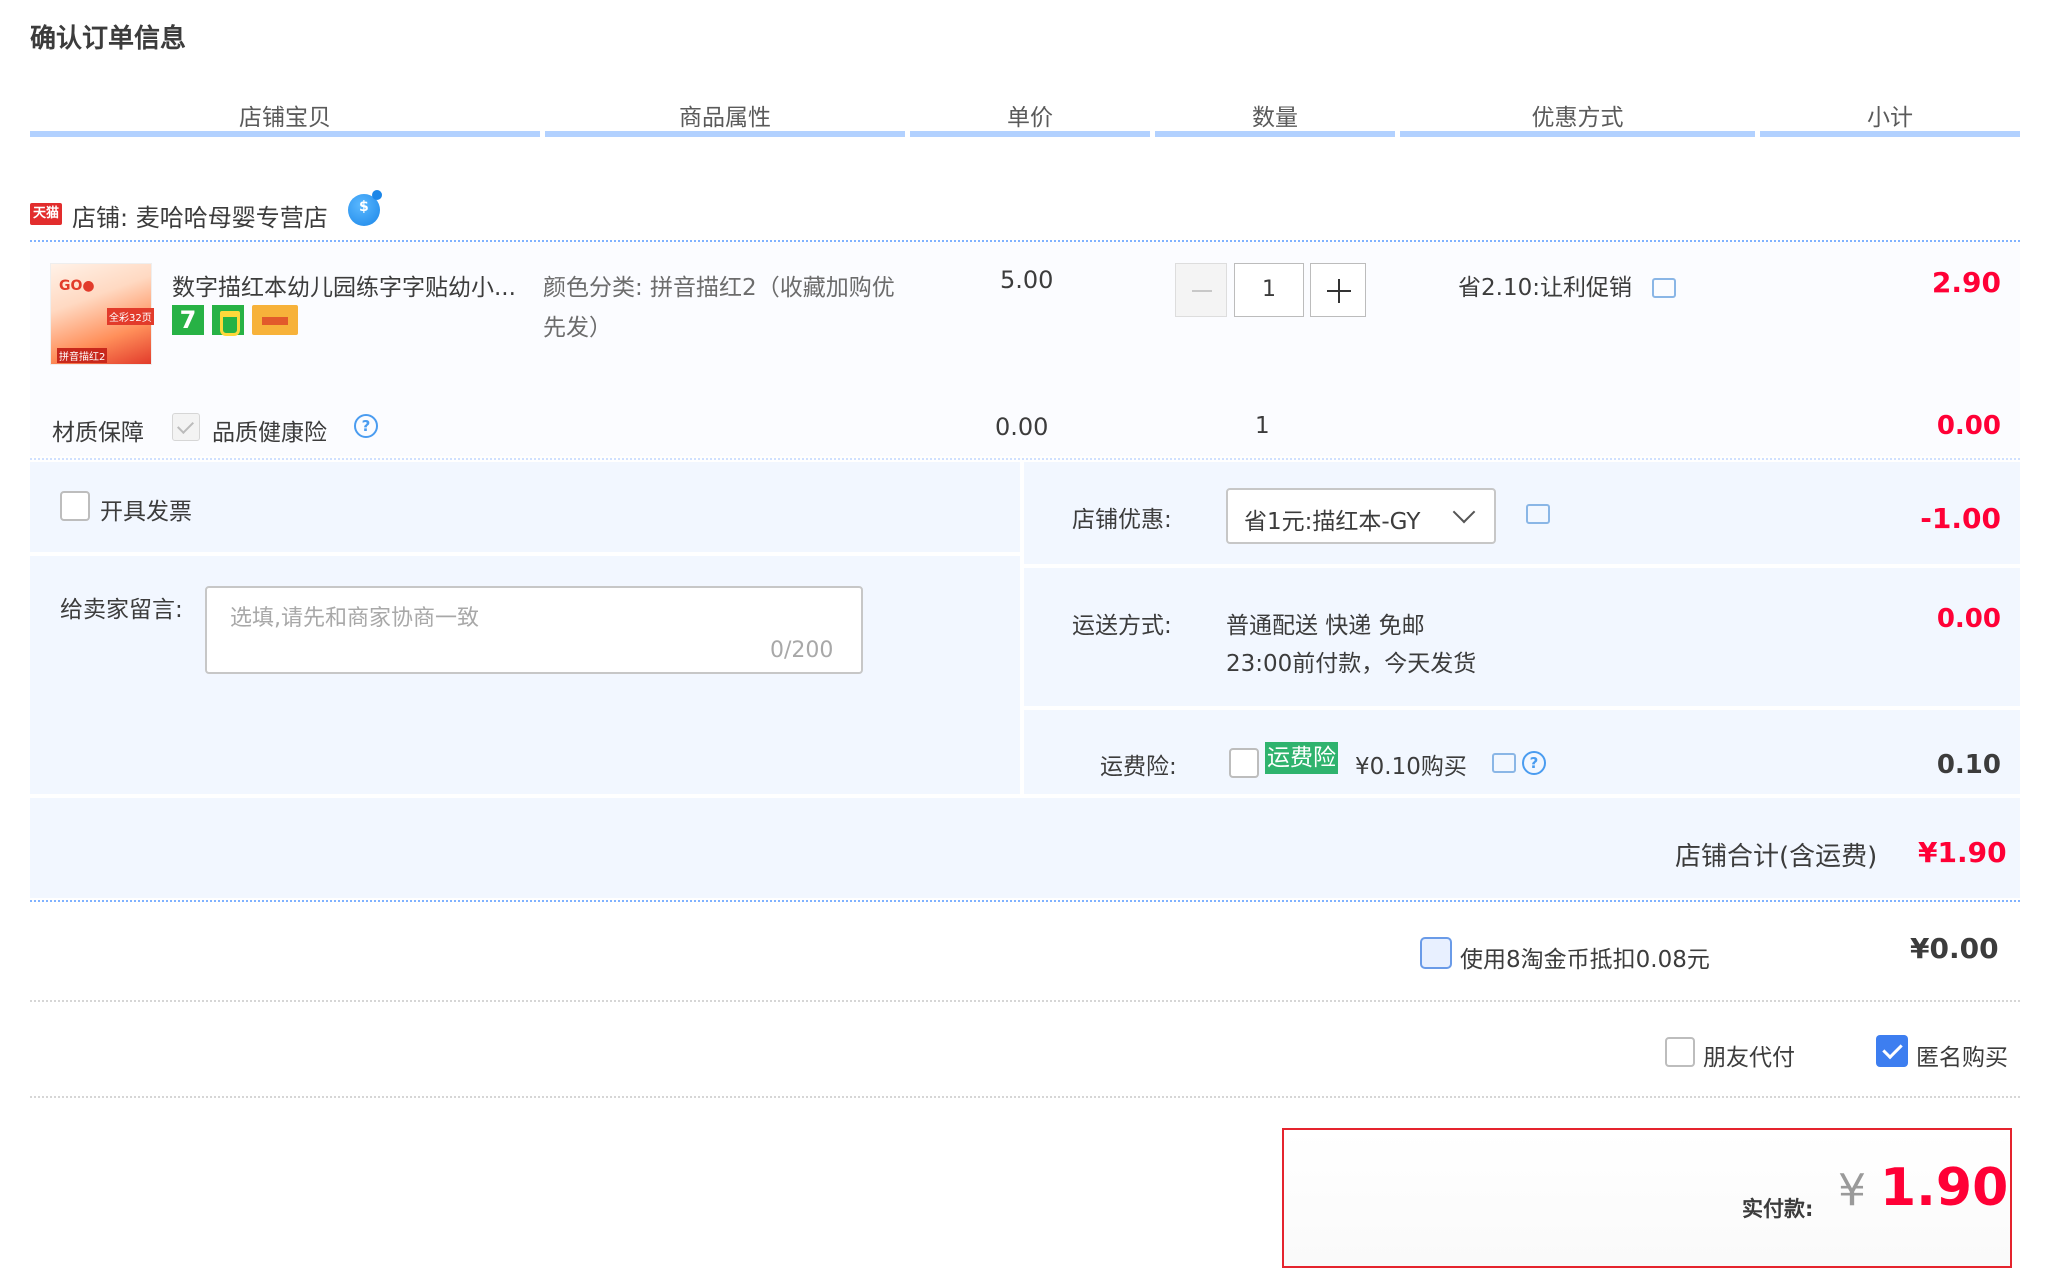 The height and width of the screenshot is (1268, 2056). Describe the element at coordinates (1436, 953) in the screenshot. I see `coin-deduct-checkbox` at that location.